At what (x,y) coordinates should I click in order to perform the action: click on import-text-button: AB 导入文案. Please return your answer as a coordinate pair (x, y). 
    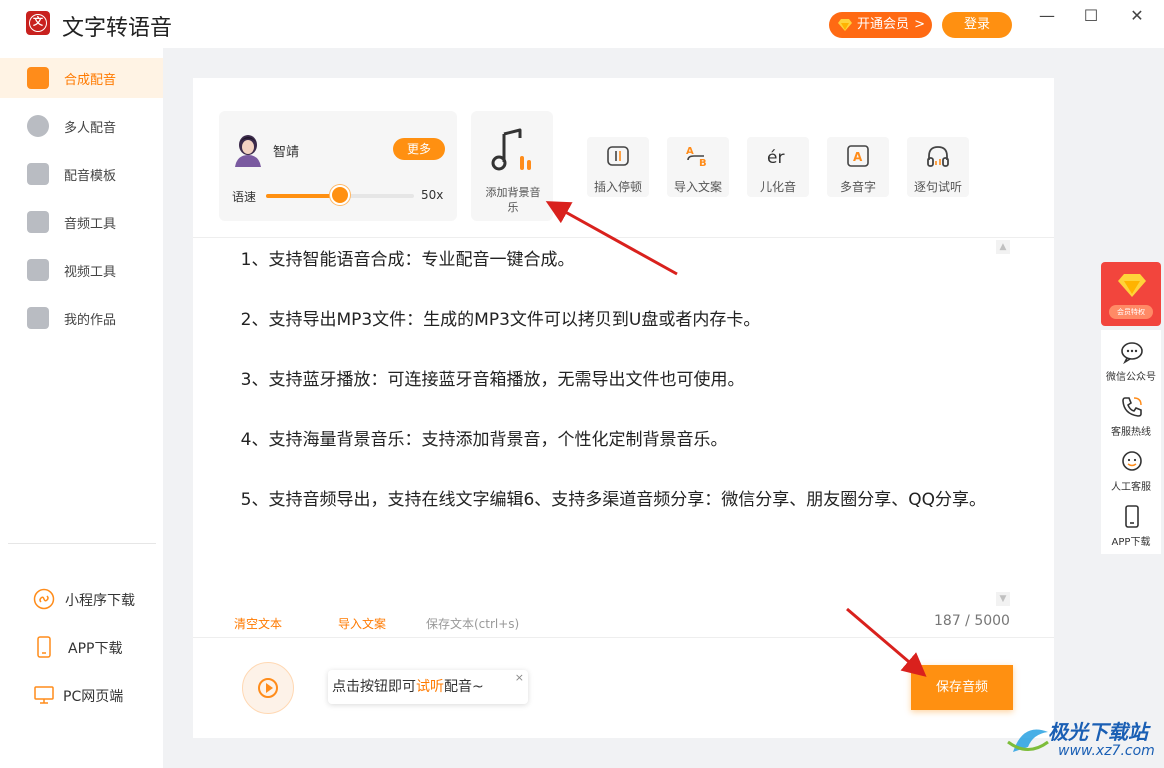
    Looking at the image, I should click on (698, 167).